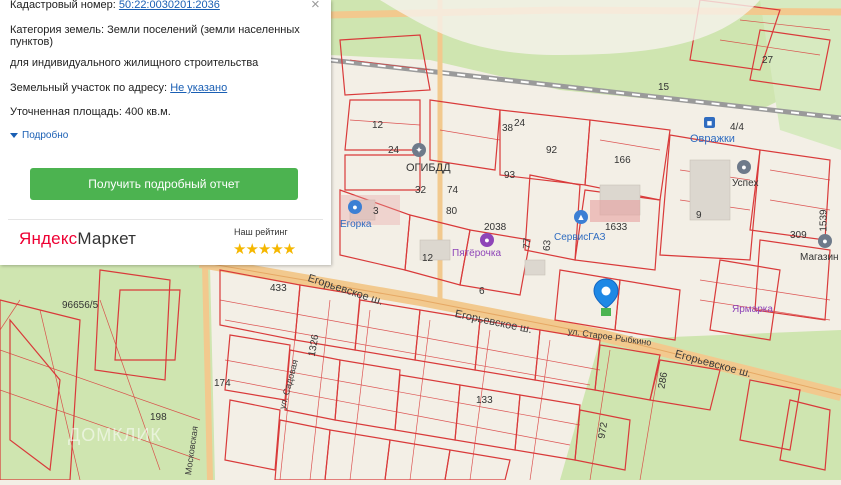  What do you see at coordinates (107, 238) in the screenshot?
I see `logo-market-text: Маркет` at bounding box center [107, 238].